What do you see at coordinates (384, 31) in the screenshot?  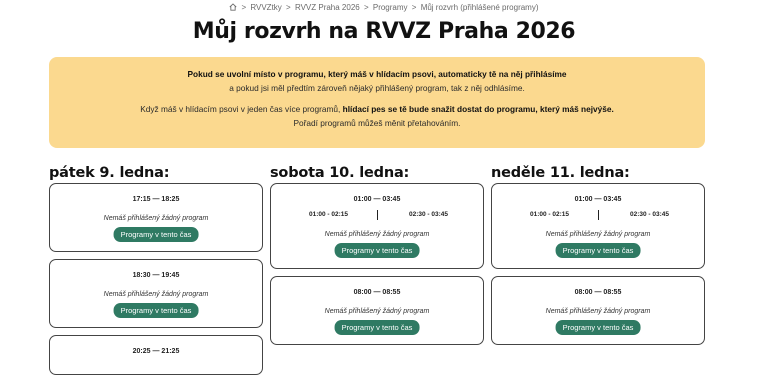 I see `page-title: Můj rozvrh na RVVZ Praha 2026` at bounding box center [384, 31].